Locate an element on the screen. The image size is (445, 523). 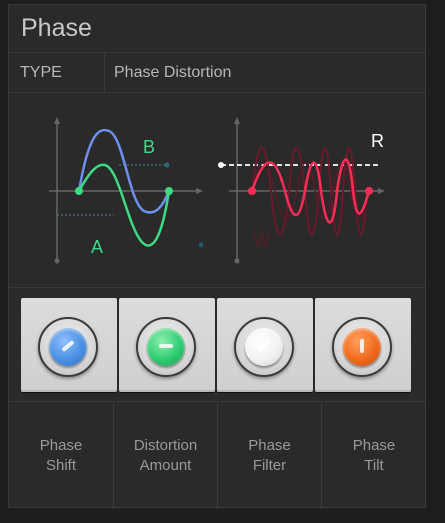
left-y-origin is located at coordinates (57, 261).